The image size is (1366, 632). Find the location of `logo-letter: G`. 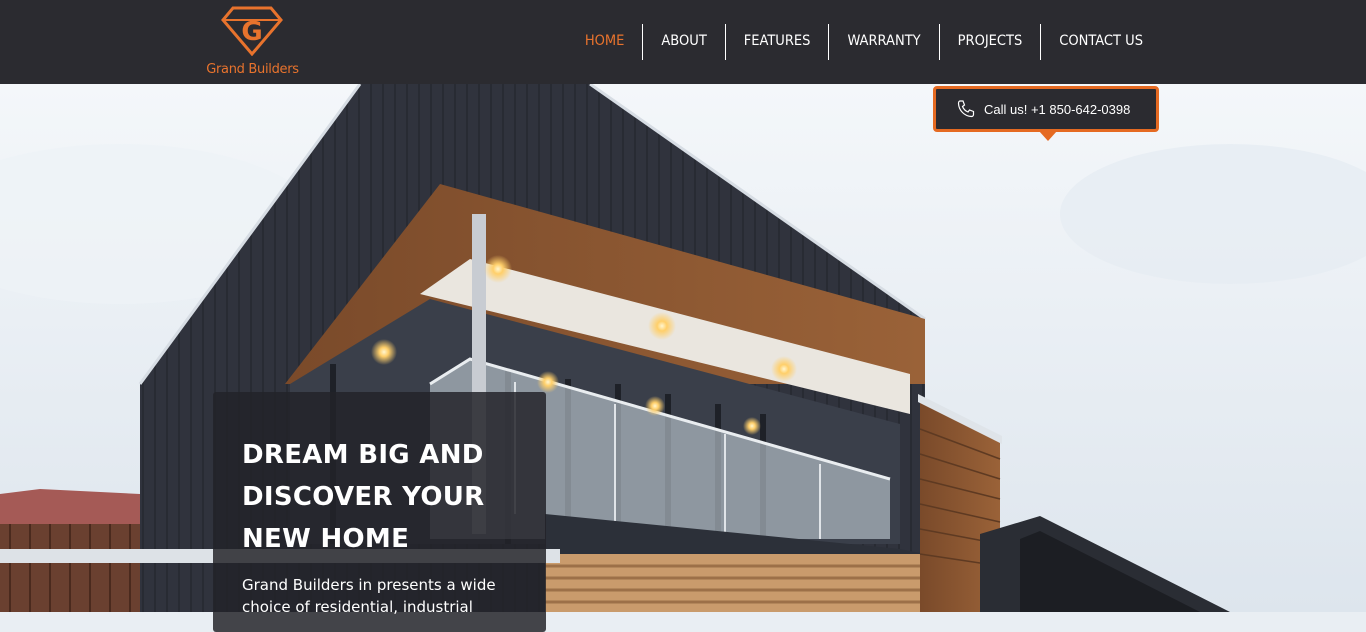

logo-letter: G is located at coordinates (251, 32).